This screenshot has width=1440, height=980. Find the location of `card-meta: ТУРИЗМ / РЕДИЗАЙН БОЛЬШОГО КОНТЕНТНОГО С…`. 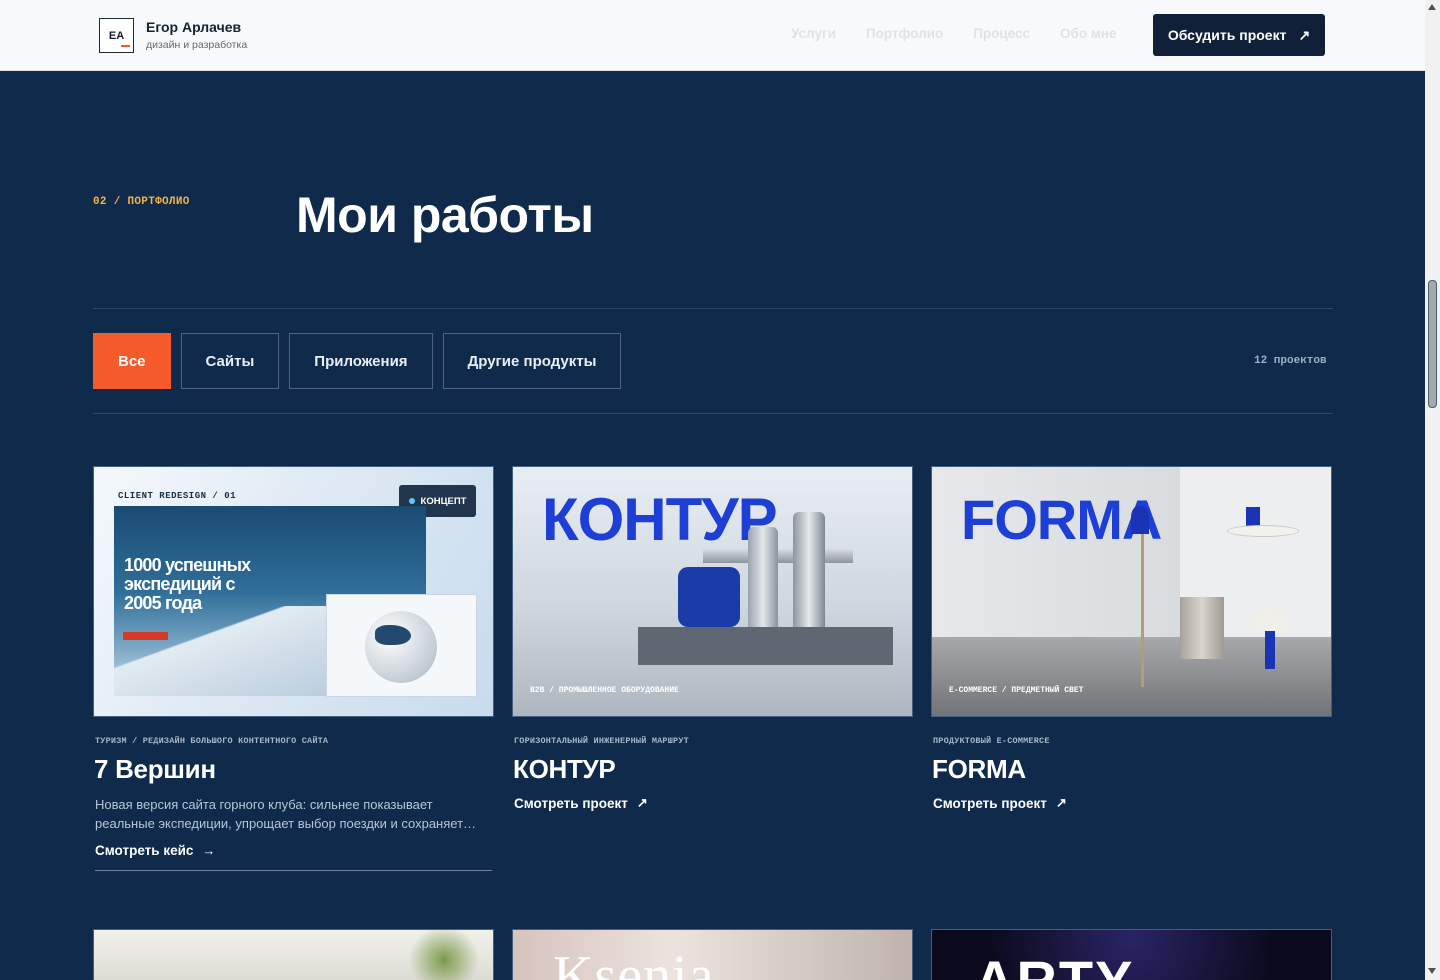

card-meta: ТУРИЗМ / РЕДИЗАЙН БОЛЬШОГО КОНТЕНТНОГО С… is located at coordinates (212, 741).